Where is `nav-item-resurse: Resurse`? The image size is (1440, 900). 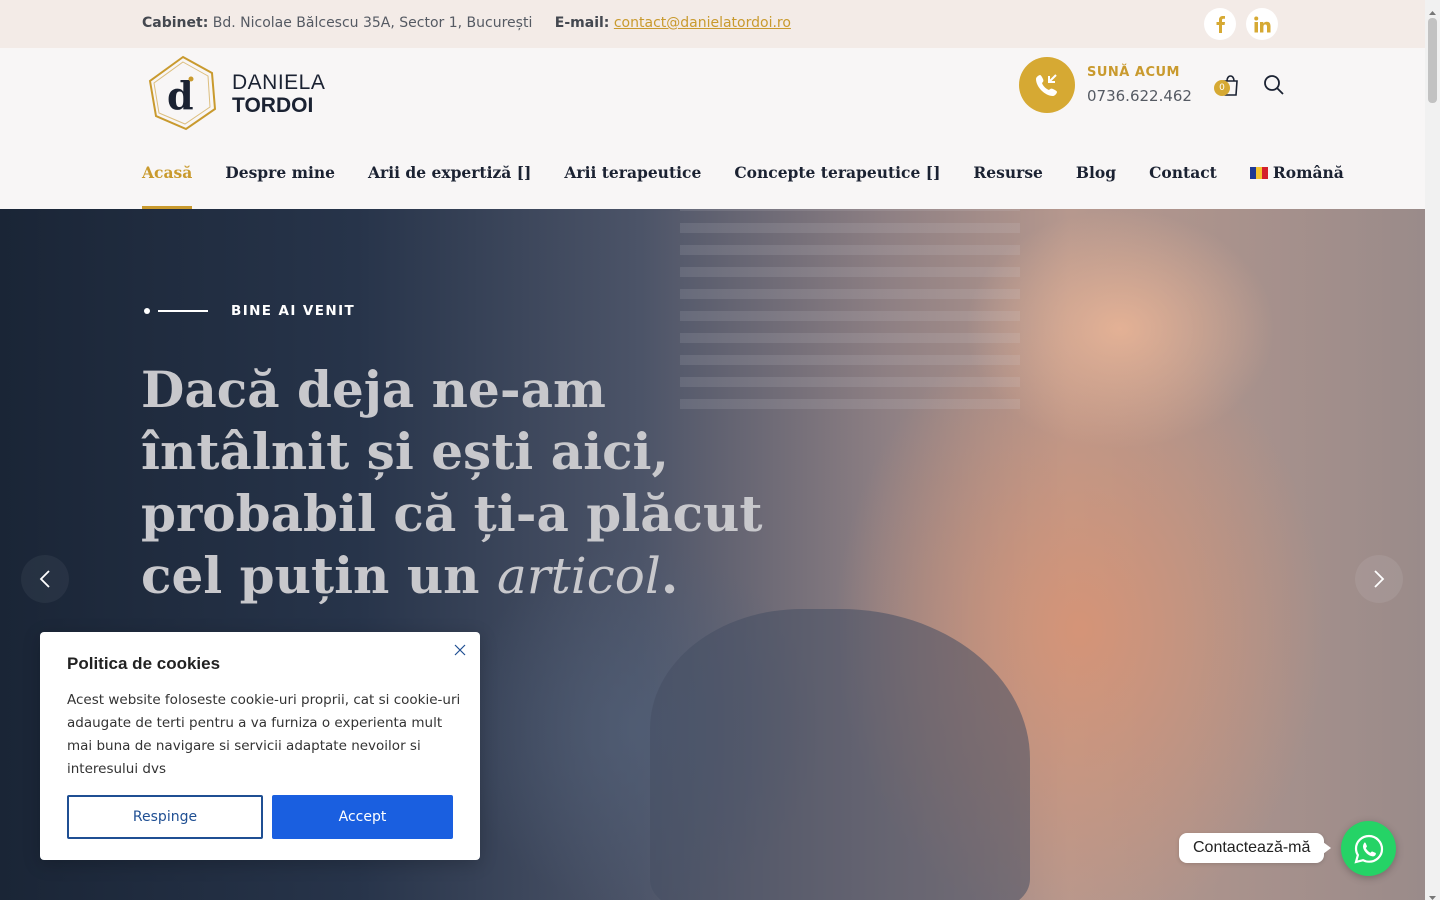
nav-item-resurse: Resurse is located at coordinates (1008, 185).